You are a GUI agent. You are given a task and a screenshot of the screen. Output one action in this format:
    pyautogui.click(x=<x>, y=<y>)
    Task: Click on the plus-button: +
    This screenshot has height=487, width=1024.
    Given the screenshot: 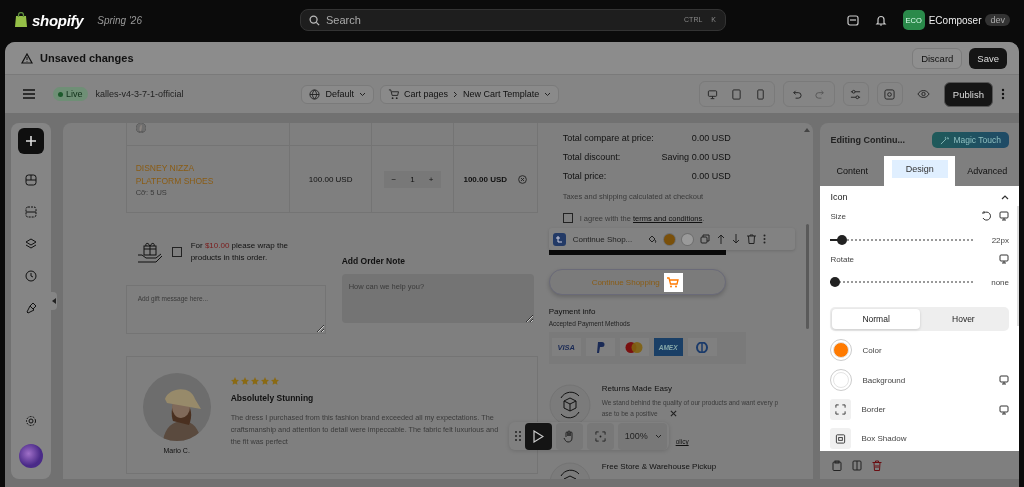 What is the action you would take?
    pyautogui.click(x=431, y=179)
    